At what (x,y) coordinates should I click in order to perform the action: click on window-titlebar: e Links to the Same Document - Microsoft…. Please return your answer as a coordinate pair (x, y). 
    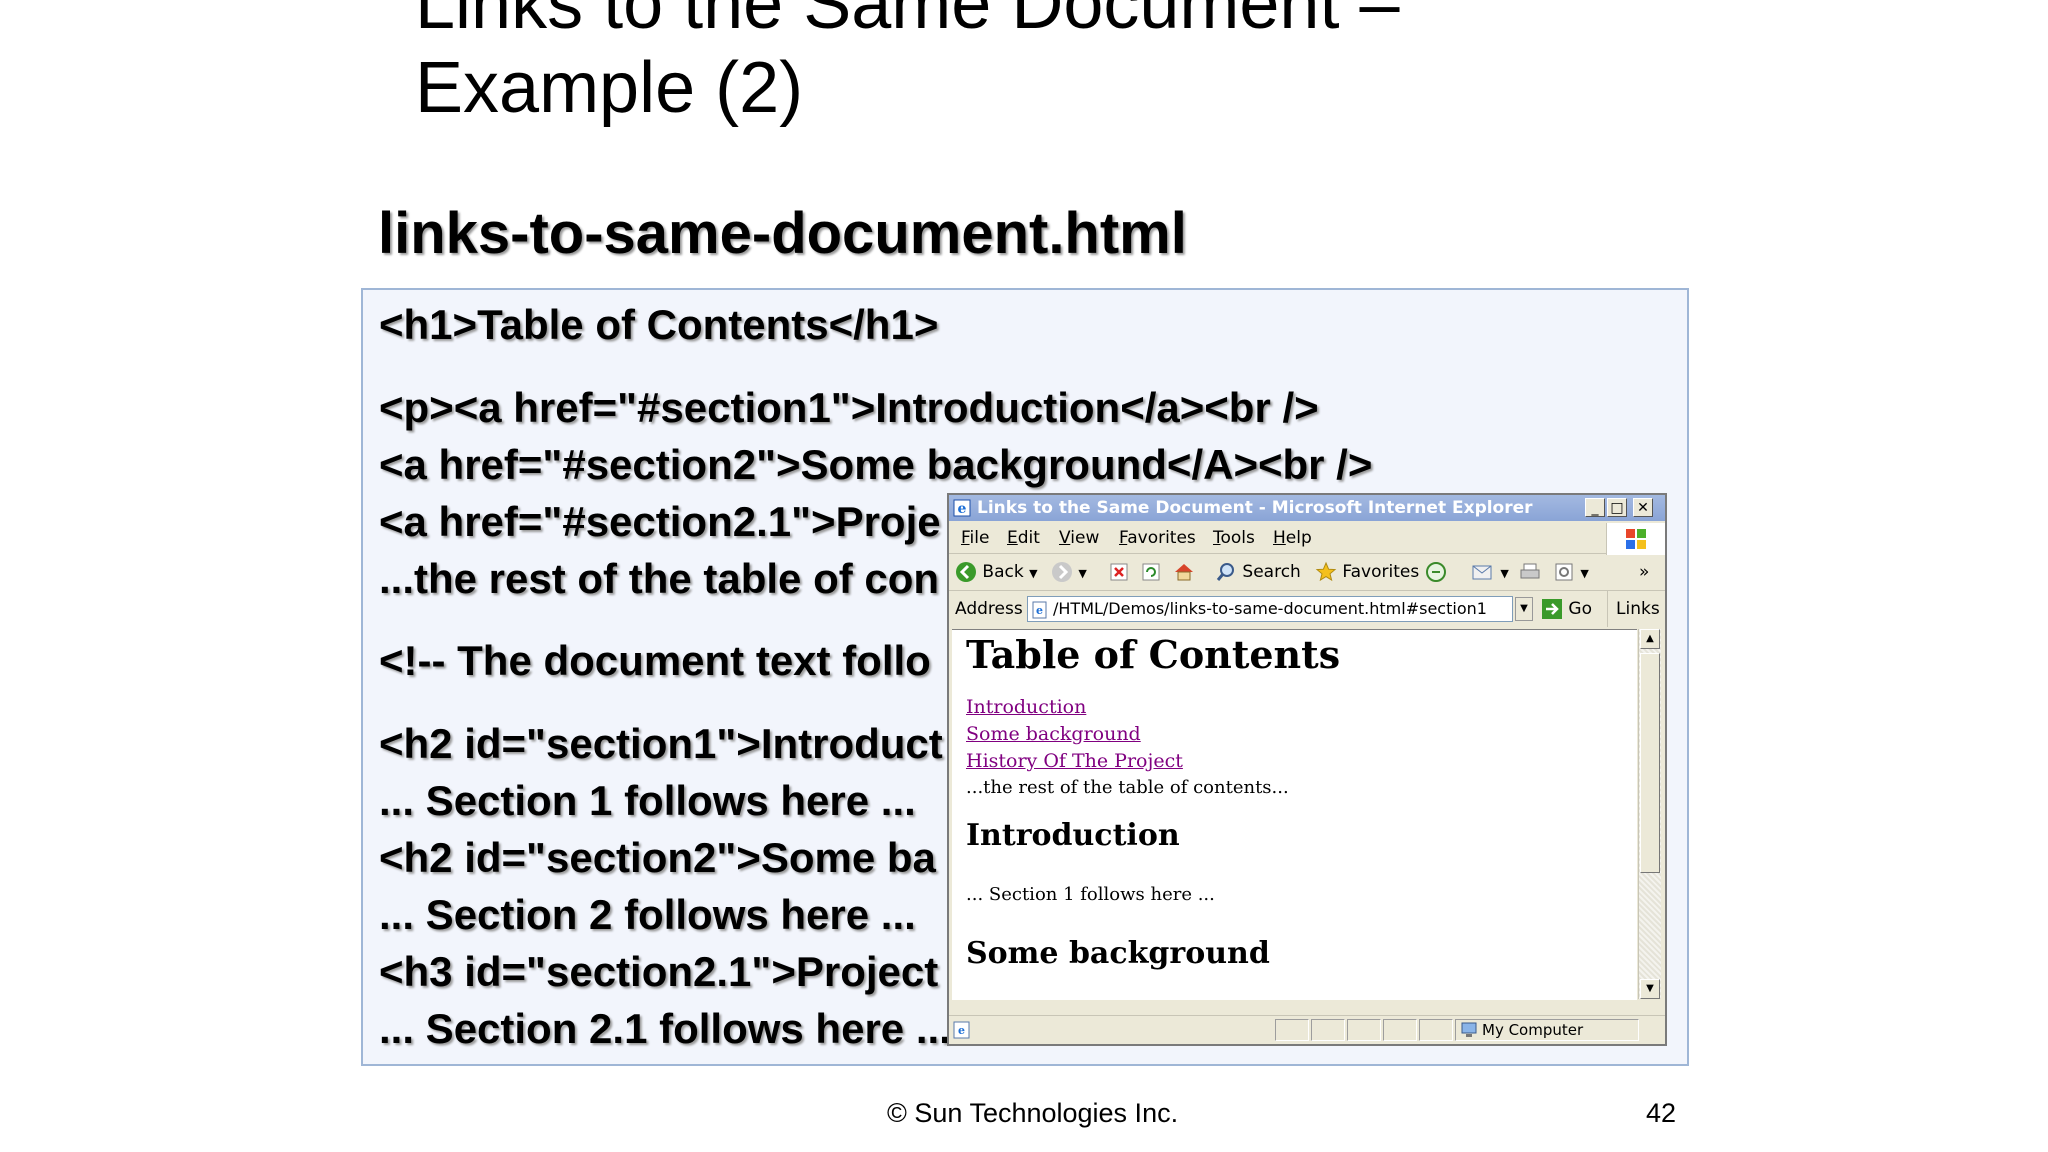
    Looking at the image, I should click on (1307, 508).